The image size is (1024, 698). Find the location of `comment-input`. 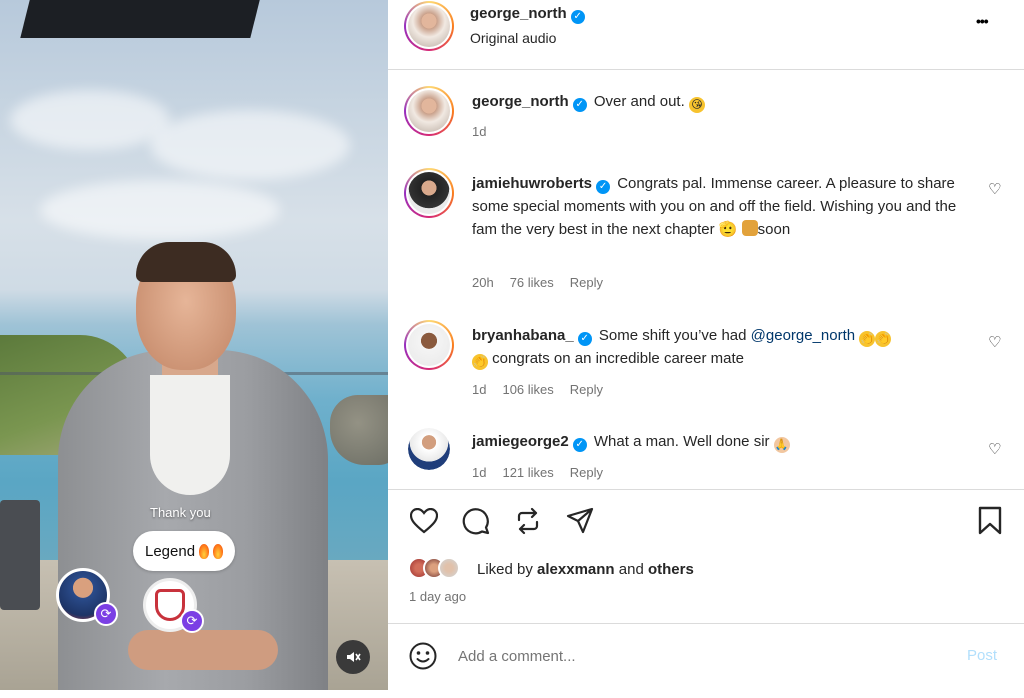

comment-input is located at coordinates (698, 656).